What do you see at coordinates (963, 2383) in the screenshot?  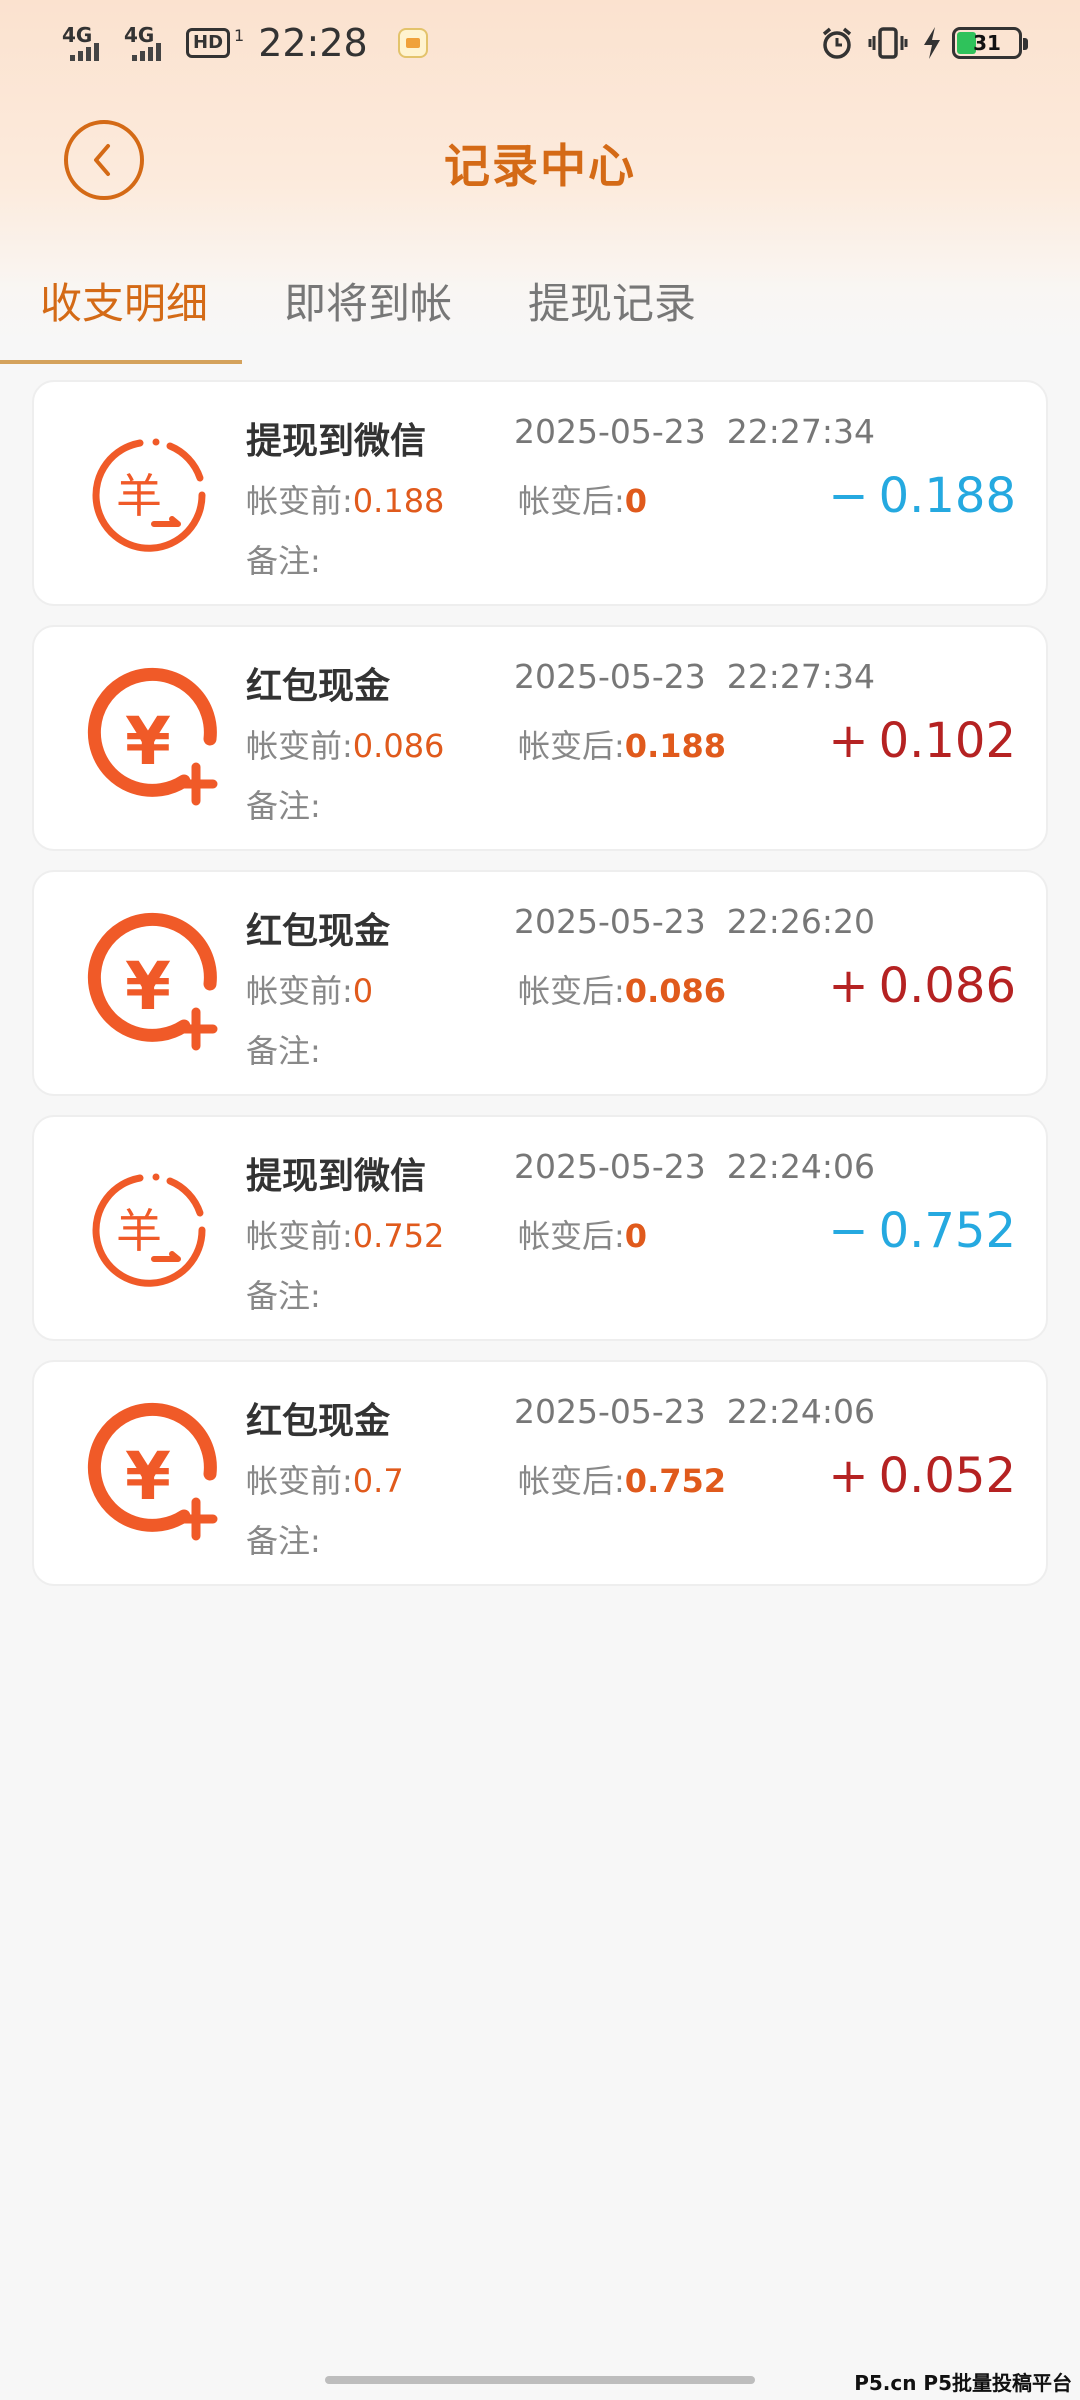 I see `watermark: P5.cn P5批量投稿平台` at bounding box center [963, 2383].